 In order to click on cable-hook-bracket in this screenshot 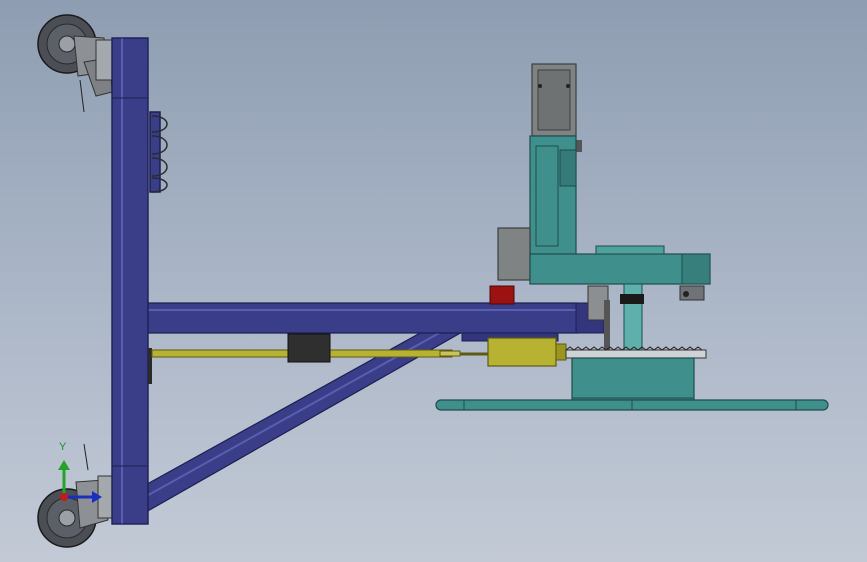, I will do `click(158, 152)`.